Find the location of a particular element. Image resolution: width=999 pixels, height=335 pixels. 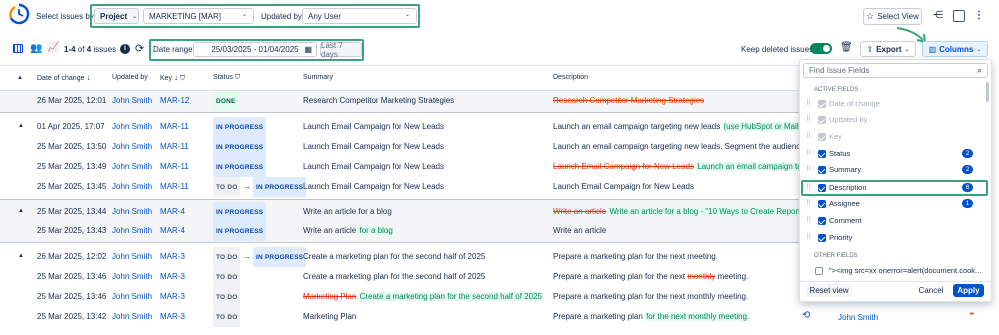

select-issues-label: Select issues by: is located at coordinates (66, 16).